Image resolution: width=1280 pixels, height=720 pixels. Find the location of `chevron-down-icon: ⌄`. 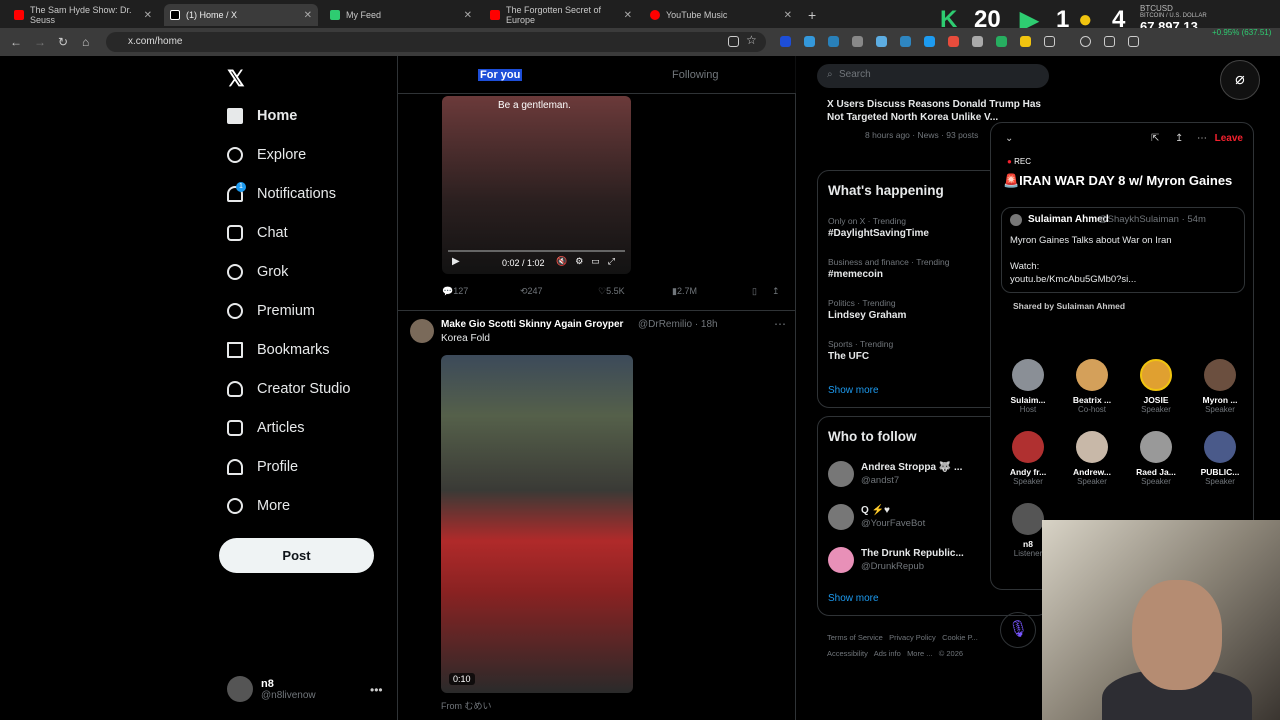

chevron-down-icon: ⌄ is located at coordinates (1009, 138).